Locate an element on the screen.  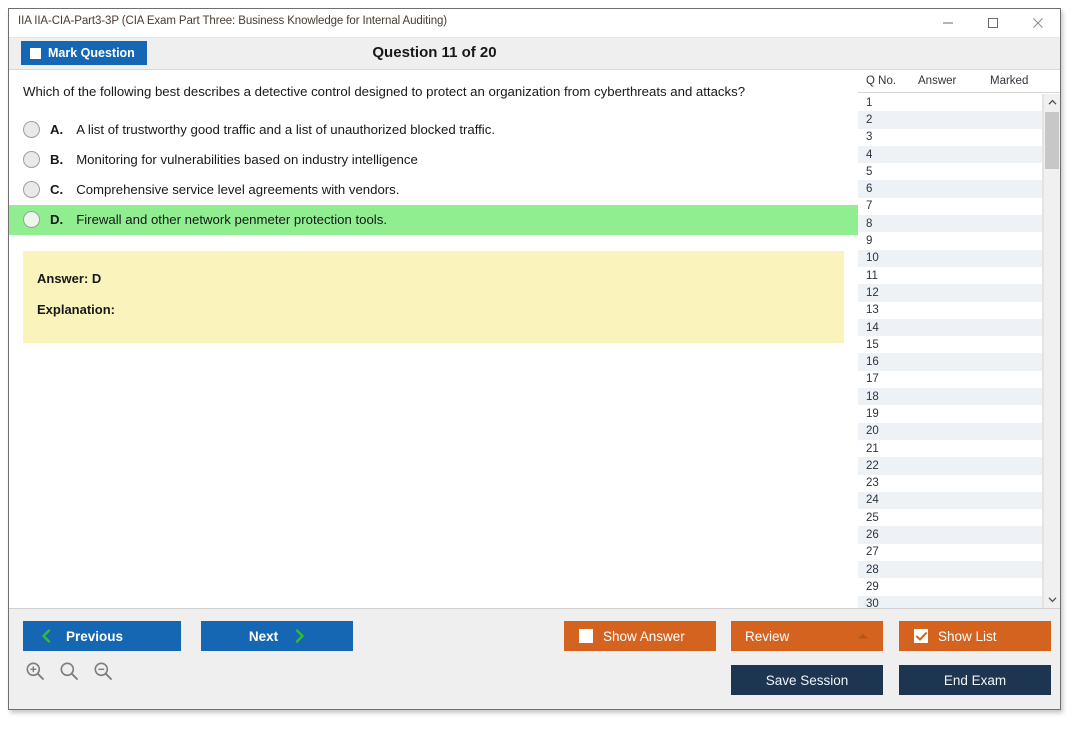
previous-label: Previous is located at coordinates (95, 636).